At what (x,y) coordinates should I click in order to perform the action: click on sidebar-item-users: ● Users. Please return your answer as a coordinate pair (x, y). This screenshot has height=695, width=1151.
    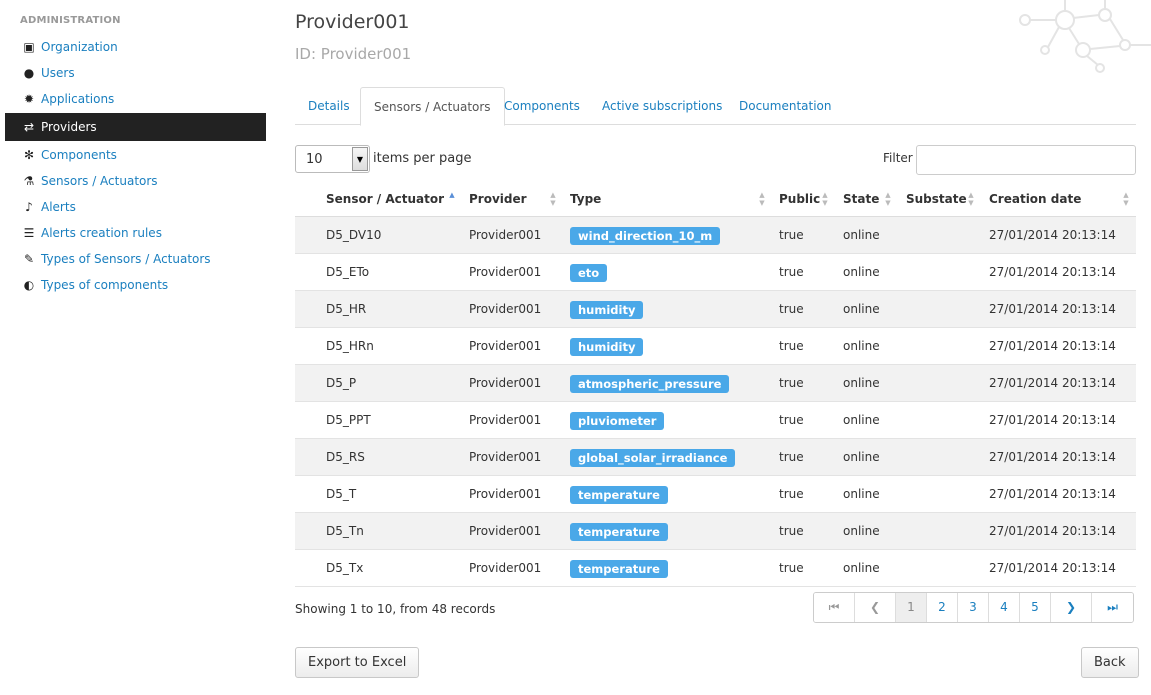
    Looking at the image, I should click on (135, 73).